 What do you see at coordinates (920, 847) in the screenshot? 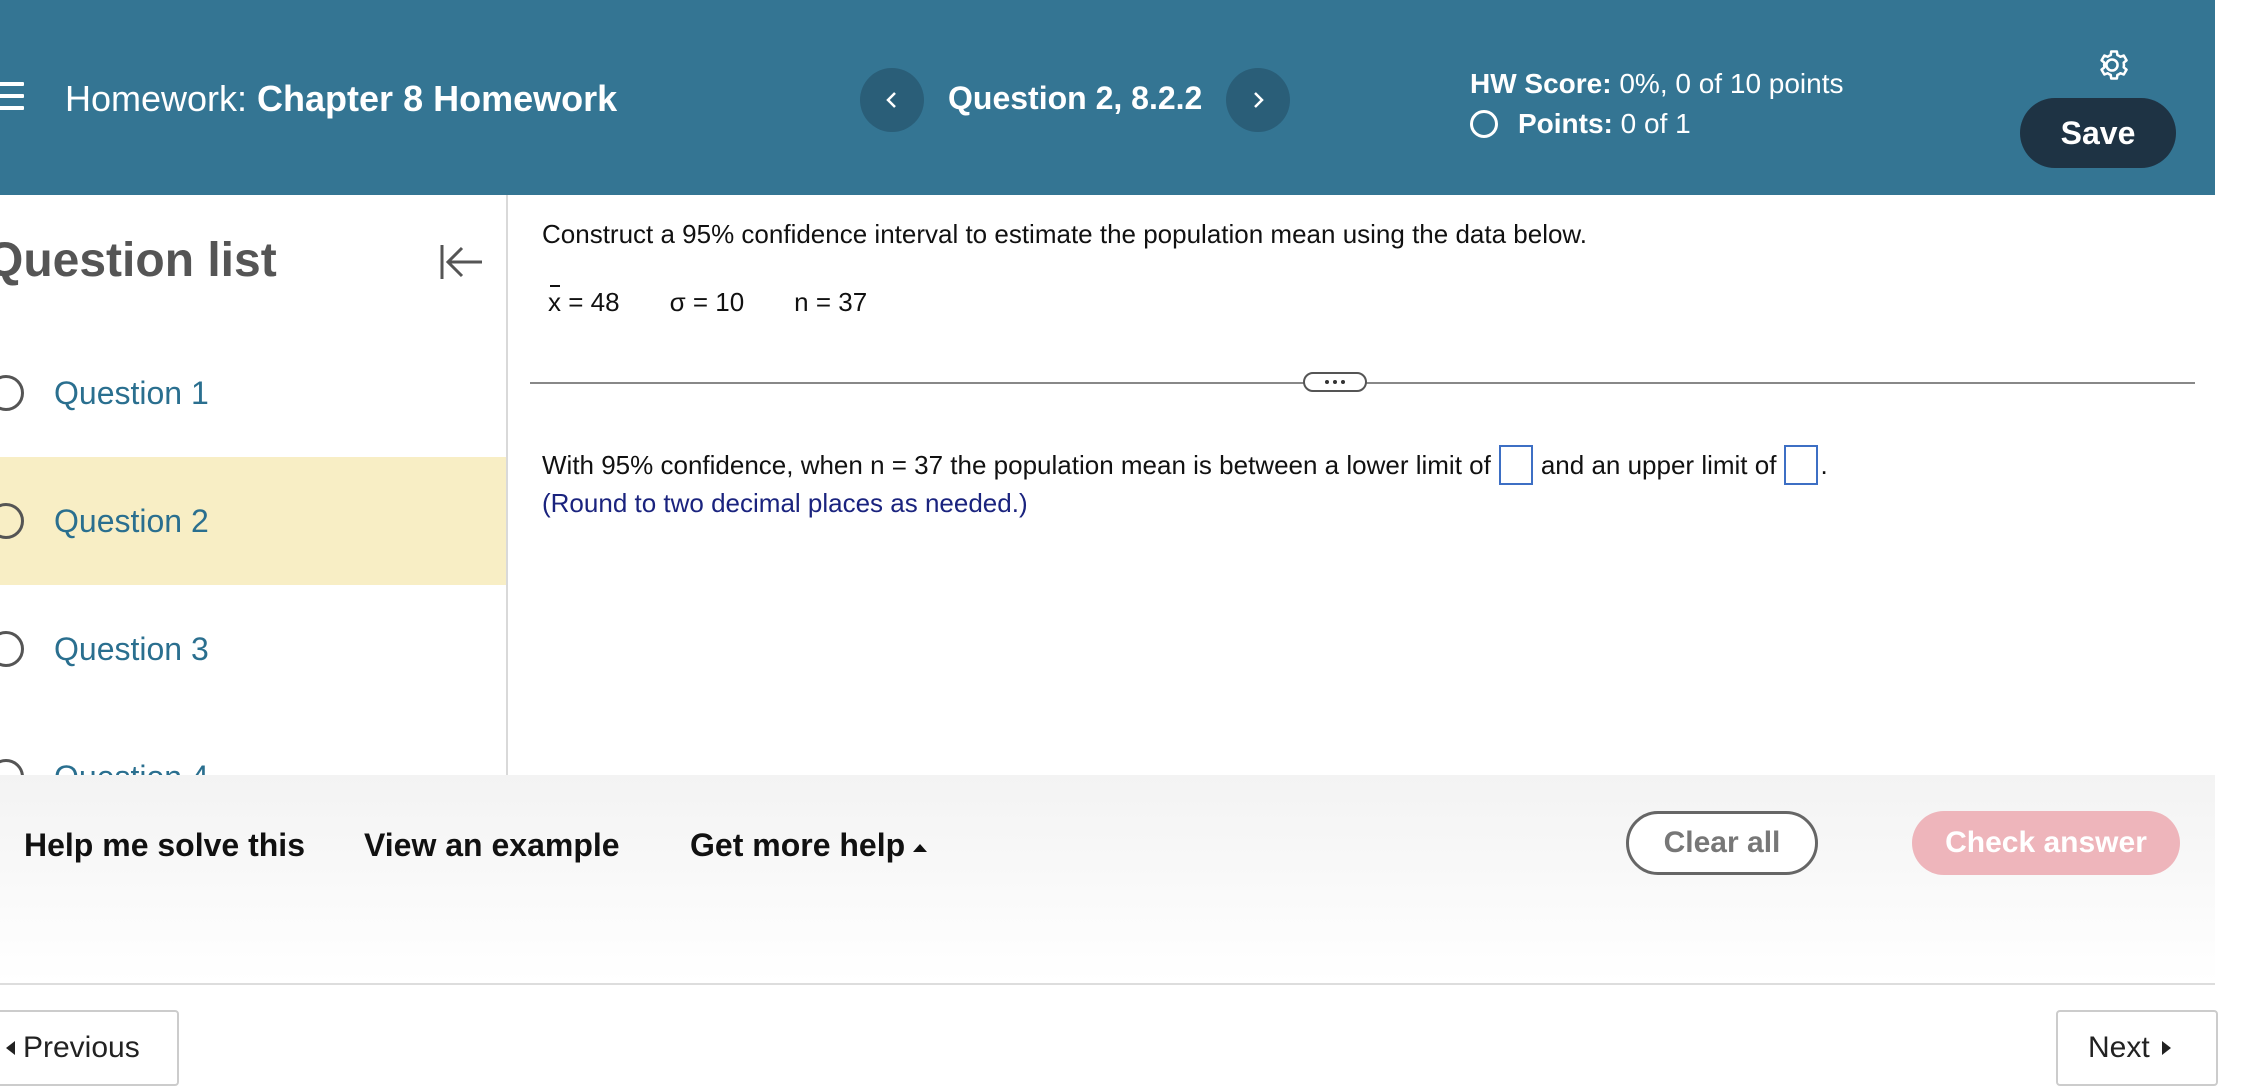
I see `caret-up-icon` at bounding box center [920, 847].